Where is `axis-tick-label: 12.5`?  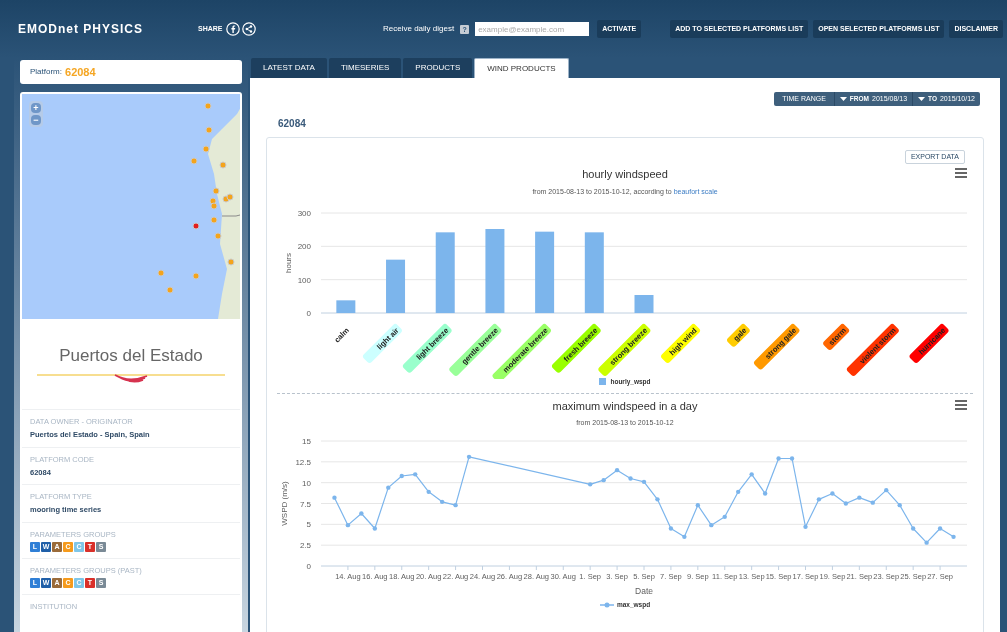
axis-tick-label: 12.5 is located at coordinates (303, 462).